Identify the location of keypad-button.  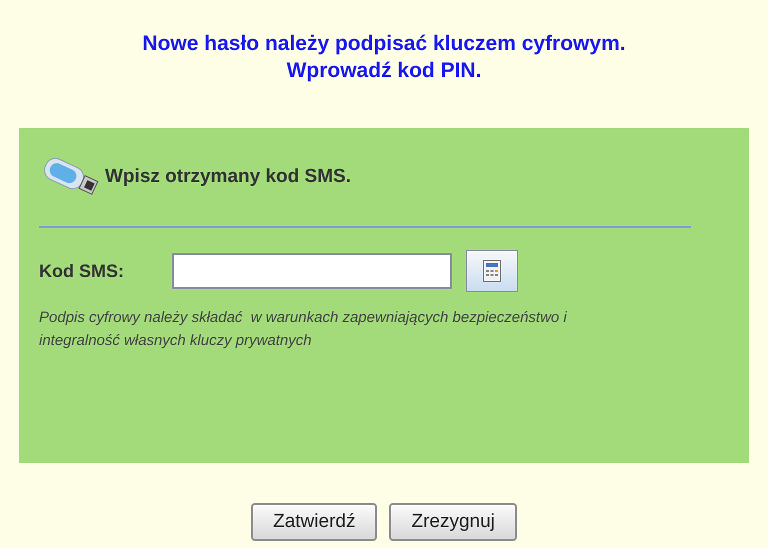
(492, 271).